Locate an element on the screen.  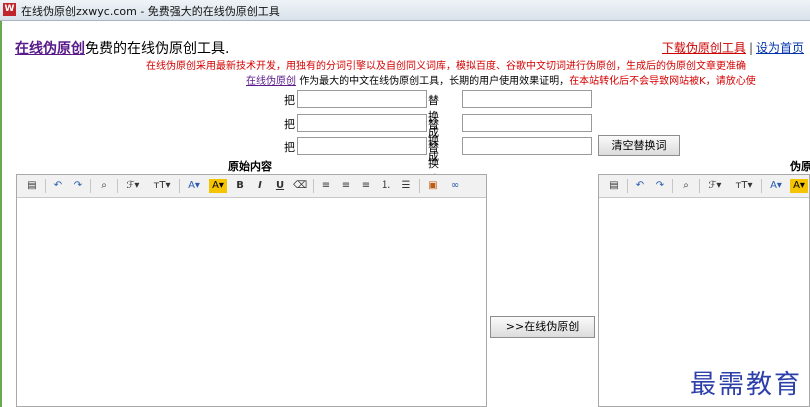
italic-icon: I is located at coordinates (260, 186).